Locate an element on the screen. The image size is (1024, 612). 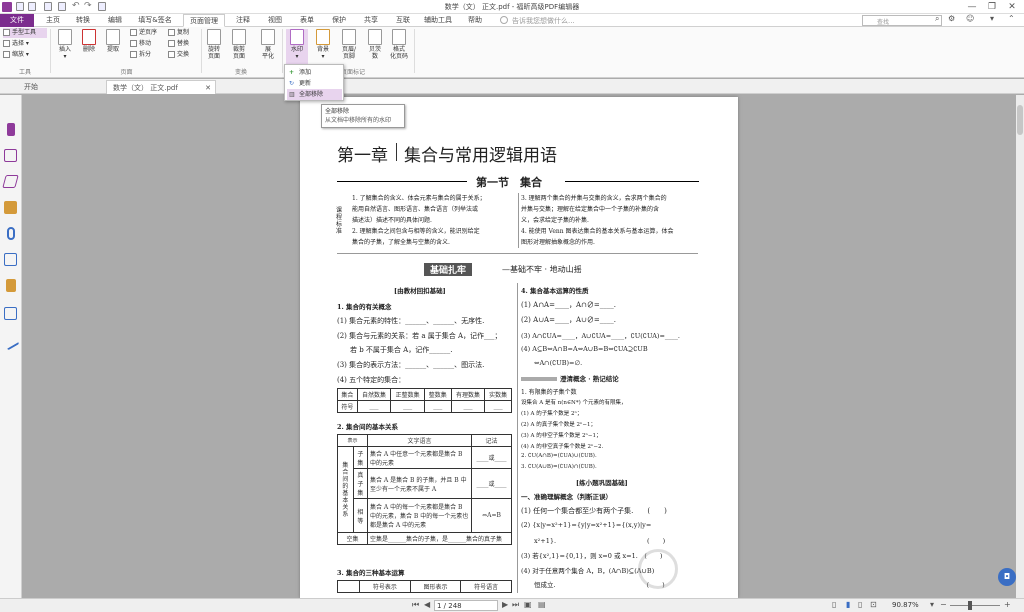
status-bar: ⏮ ◀ 1 / 248 ▶ ⏭ ▣ ▤ ▯ ▮ ▯ ⊡ 90.87% ▾ − + is located at coordinates (512, 605).